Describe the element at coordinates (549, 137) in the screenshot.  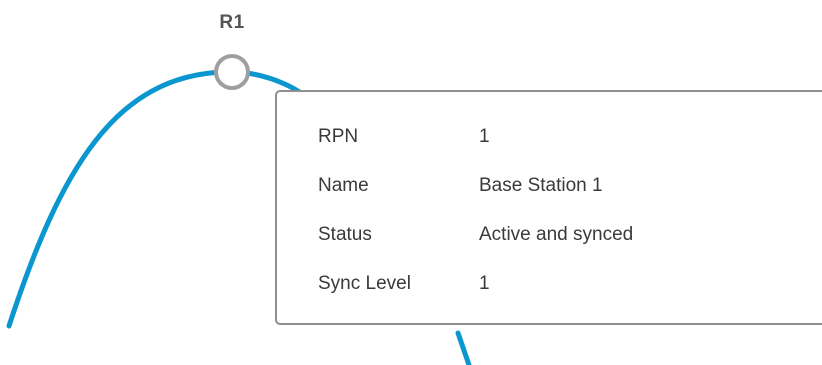
I see `tooltip-row-rpn: RPN 1` at that location.